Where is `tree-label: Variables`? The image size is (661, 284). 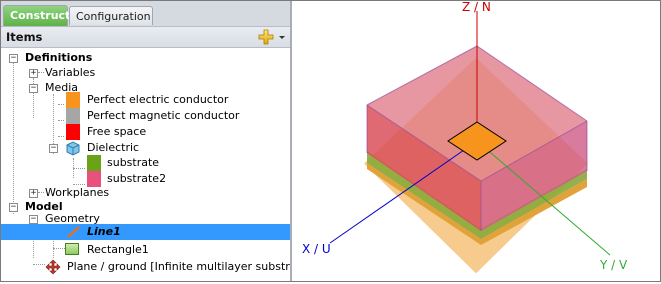
tree-label: Variables is located at coordinates (70, 72).